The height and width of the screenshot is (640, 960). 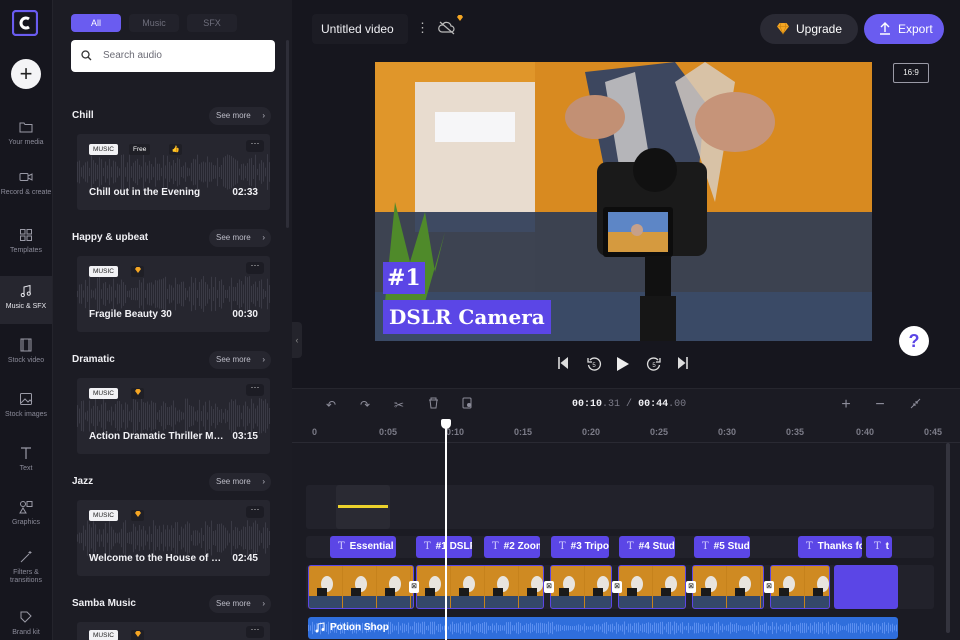 I want to click on ruler-tick: 0:30, so click(x=727, y=432).